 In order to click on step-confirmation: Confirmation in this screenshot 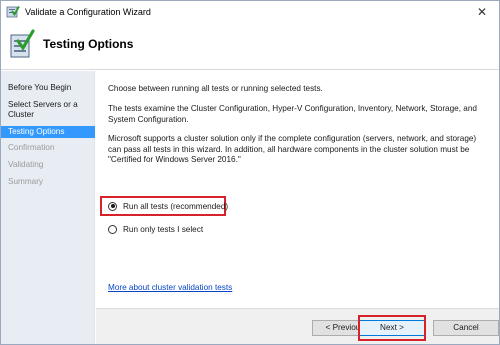, I will do `click(31, 147)`.